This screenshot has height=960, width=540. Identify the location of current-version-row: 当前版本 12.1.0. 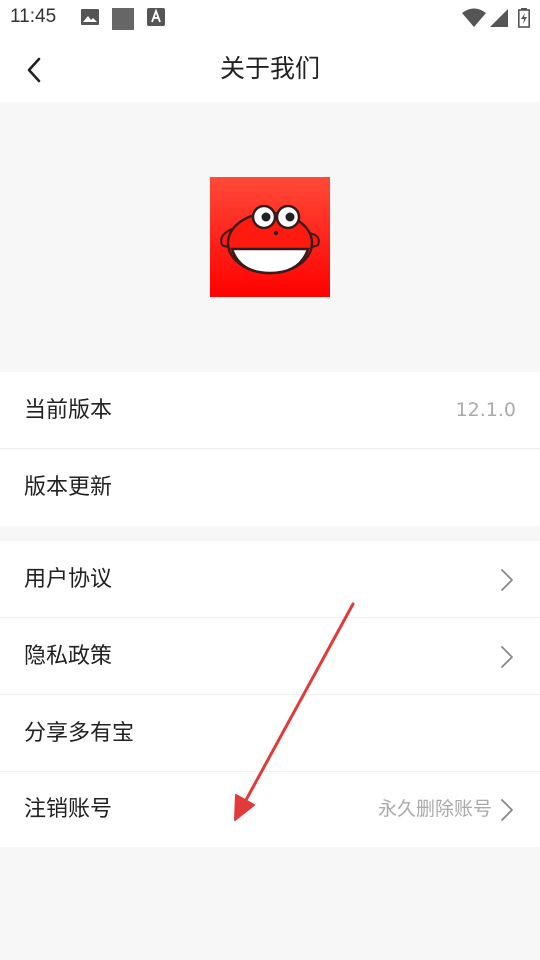
(270, 410).